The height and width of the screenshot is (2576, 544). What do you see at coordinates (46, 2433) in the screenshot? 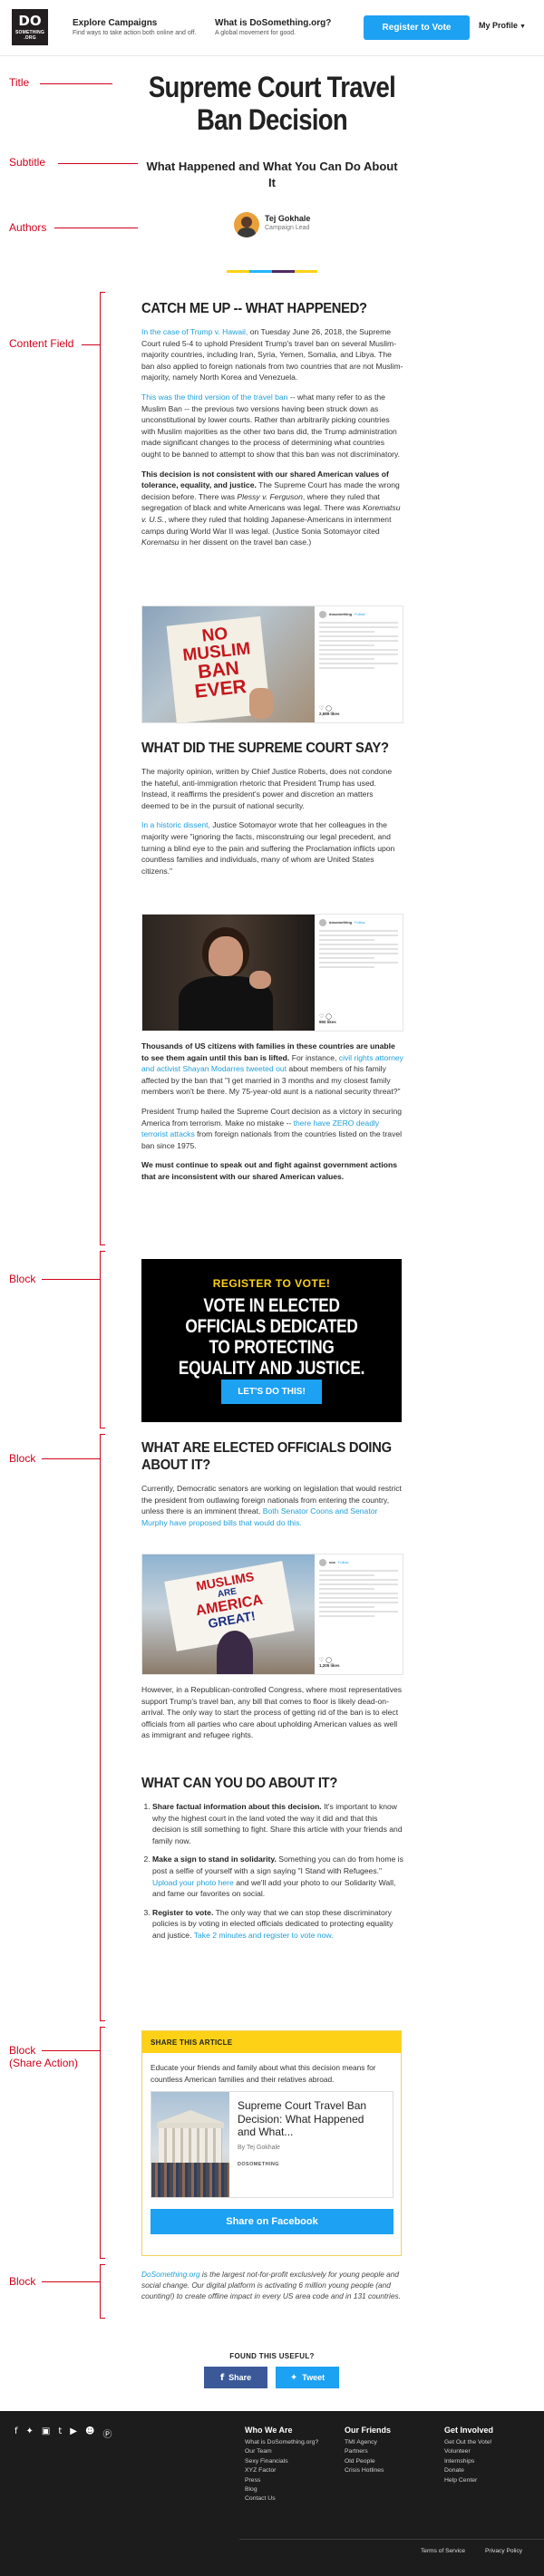
I see `instagram-icon: ▣` at bounding box center [46, 2433].